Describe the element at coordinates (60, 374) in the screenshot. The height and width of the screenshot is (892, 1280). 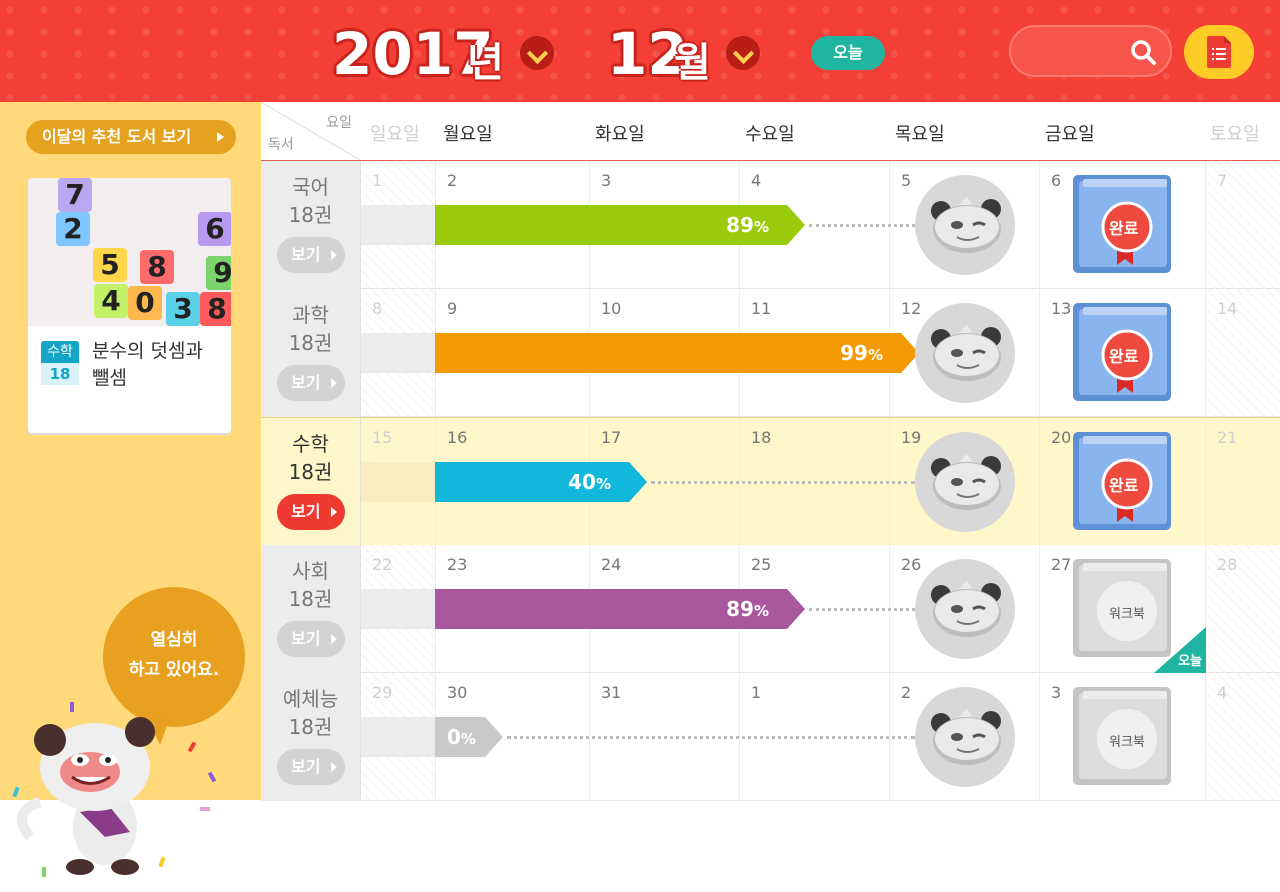
I see `book-count-label: 18` at that location.